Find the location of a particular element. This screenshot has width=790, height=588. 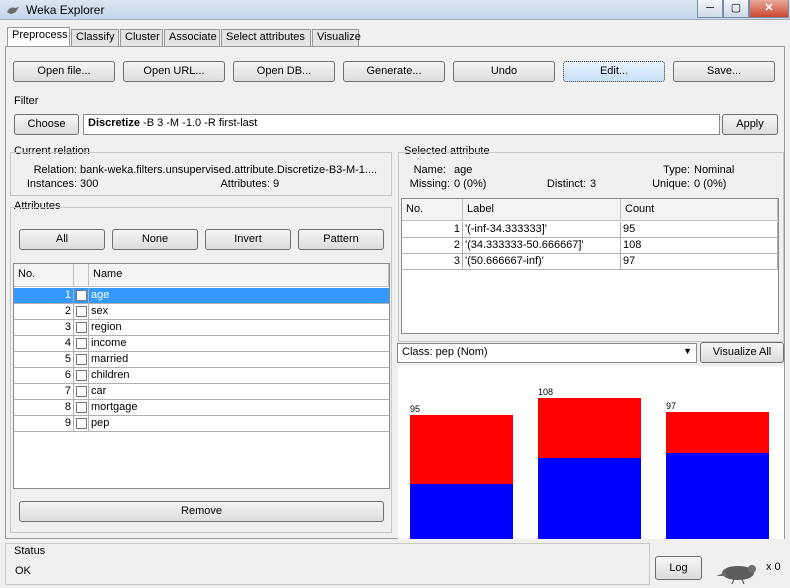

attribute-no: 1 is located at coordinates (44, 296).